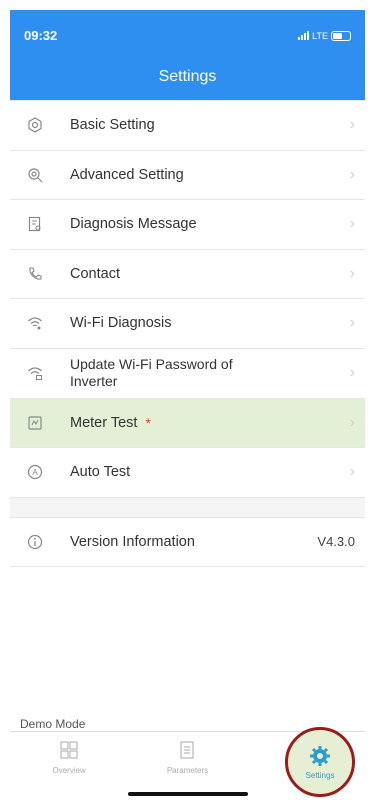 The image size is (375, 801). I want to click on network-label: LTE, so click(320, 35).